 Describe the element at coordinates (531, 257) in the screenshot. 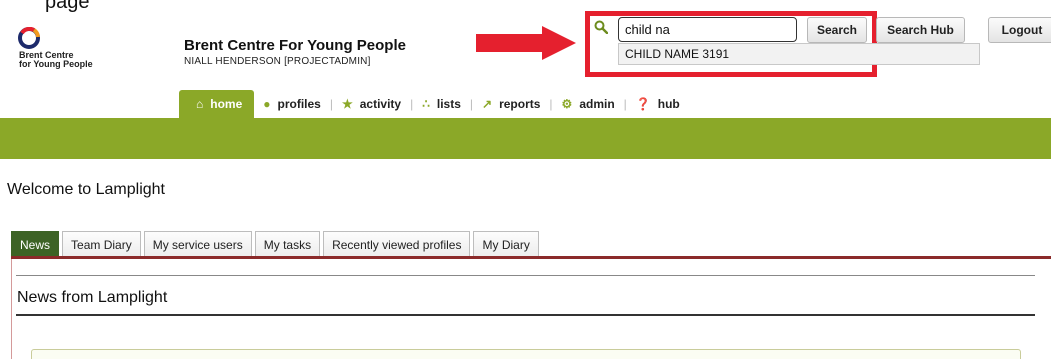

I see `tab-underline` at that location.